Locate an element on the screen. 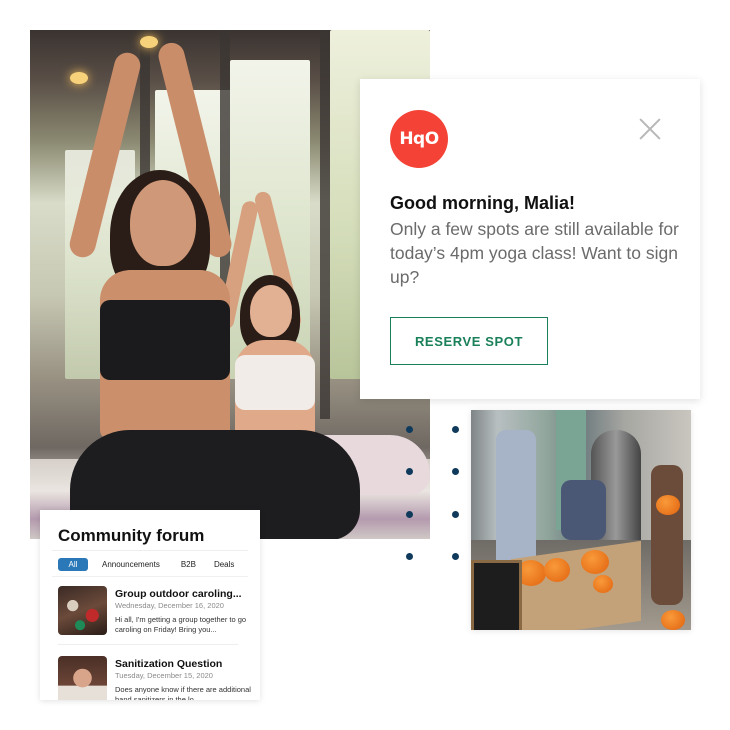 The width and height of the screenshot is (730, 730). post-date: Wednesday, December 16, 2020 is located at coordinates (169, 605).